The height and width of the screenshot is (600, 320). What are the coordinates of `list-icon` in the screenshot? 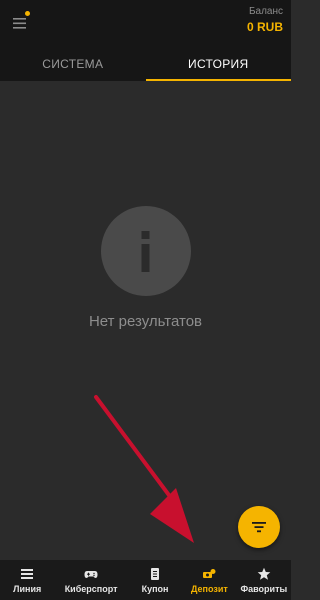 It's located at (27, 574).